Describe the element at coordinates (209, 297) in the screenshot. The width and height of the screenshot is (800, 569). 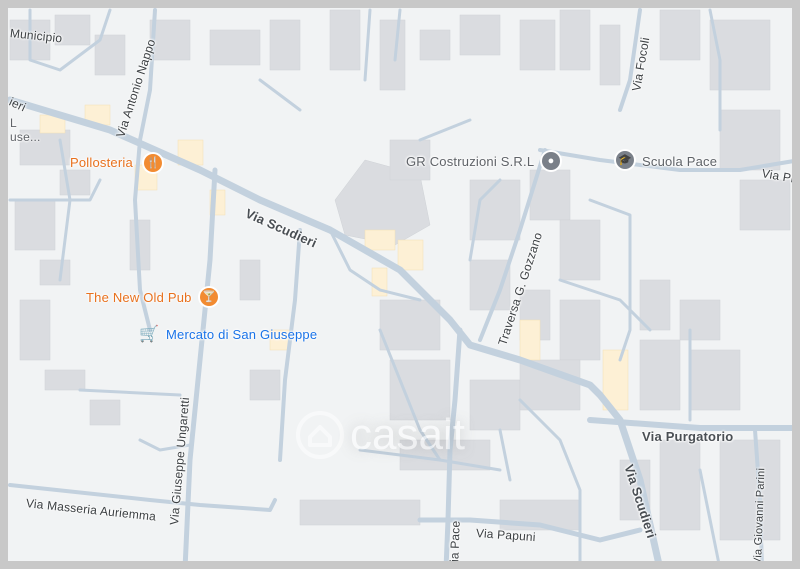
I see `bar-icon: 🍸` at that location.